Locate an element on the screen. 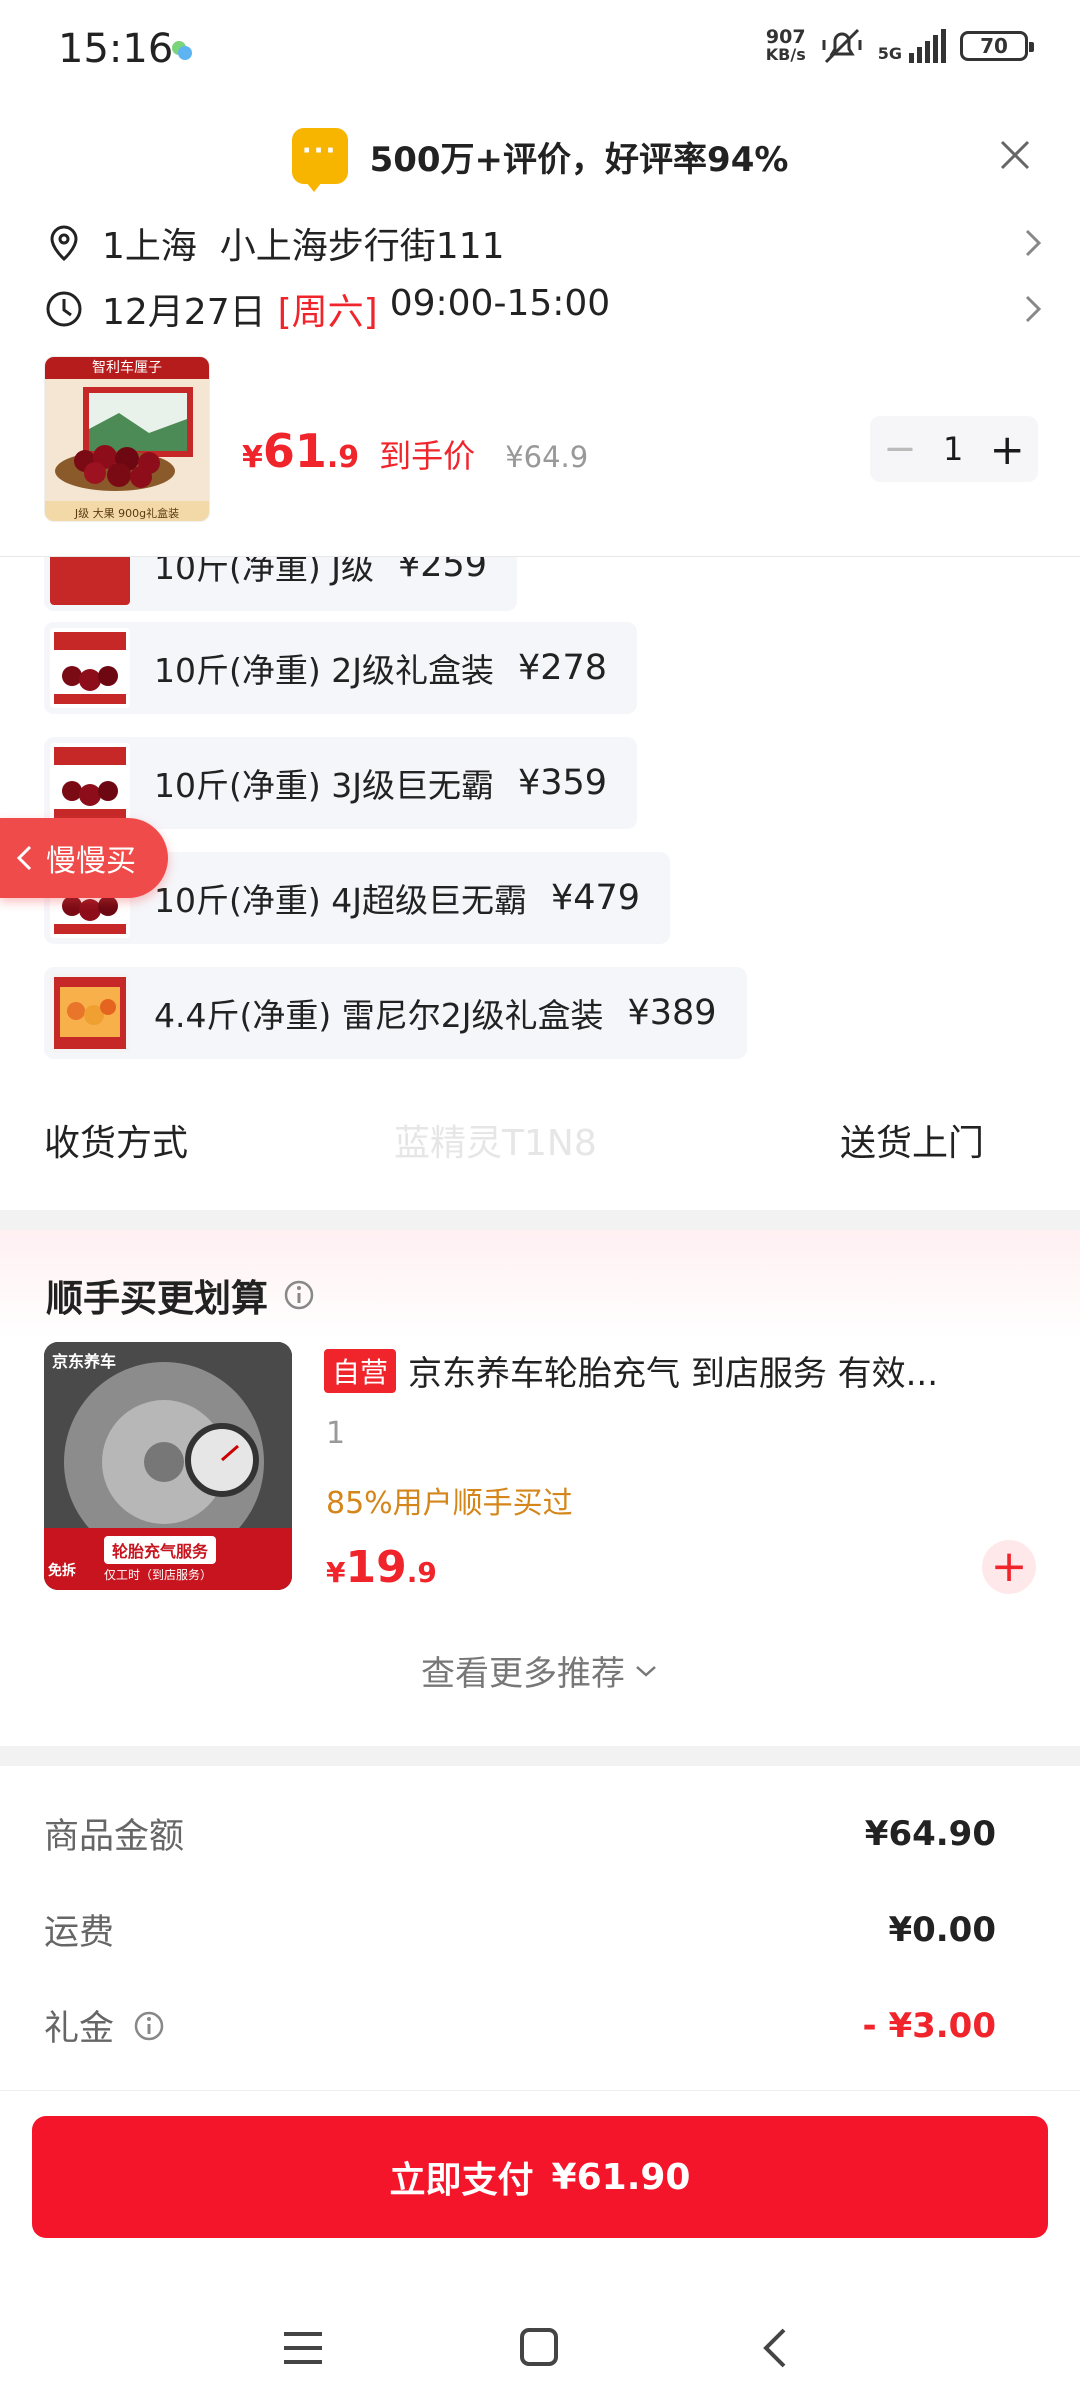 The width and height of the screenshot is (1080, 2400). self-operated-badge: 自营 is located at coordinates (360, 1370).